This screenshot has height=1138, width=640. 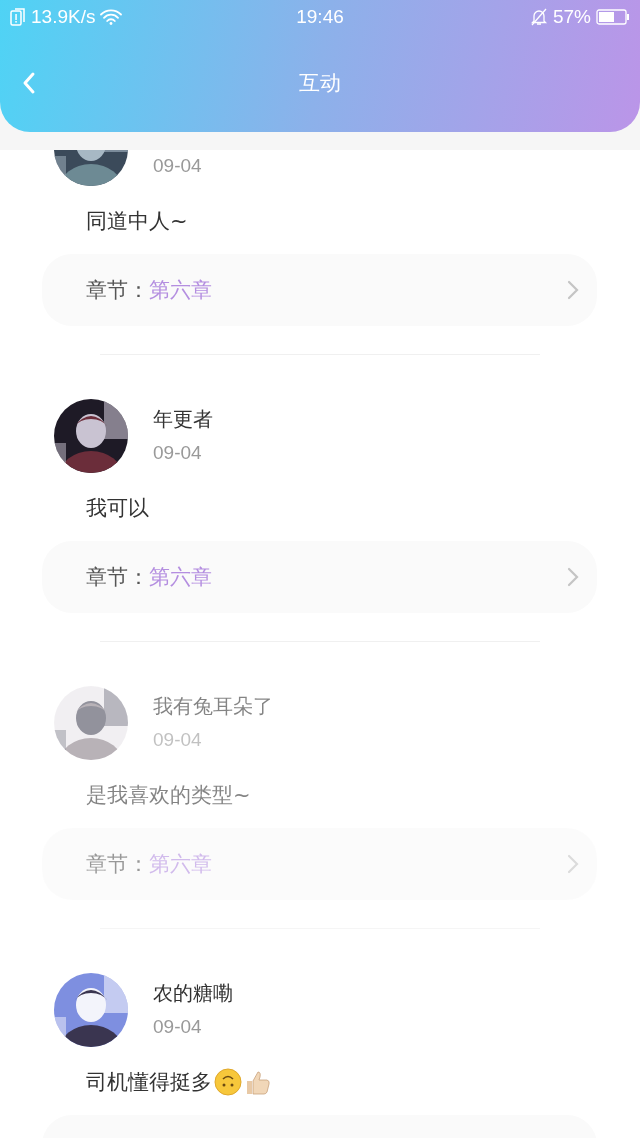 What do you see at coordinates (538, 17) in the screenshot?
I see `muted-bell-icon` at bounding box center [538, 17].